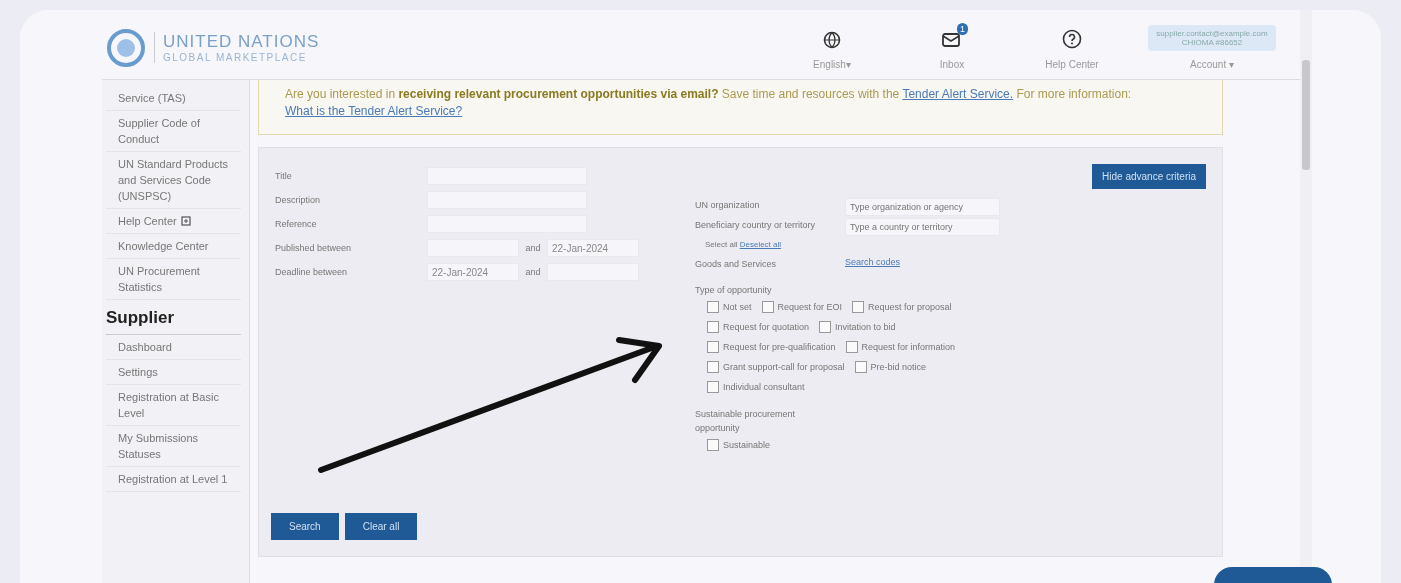 This screenshot has width=1401, height=583. I want to click on checkbox-label: Invitation to bid, so click(865, 327).